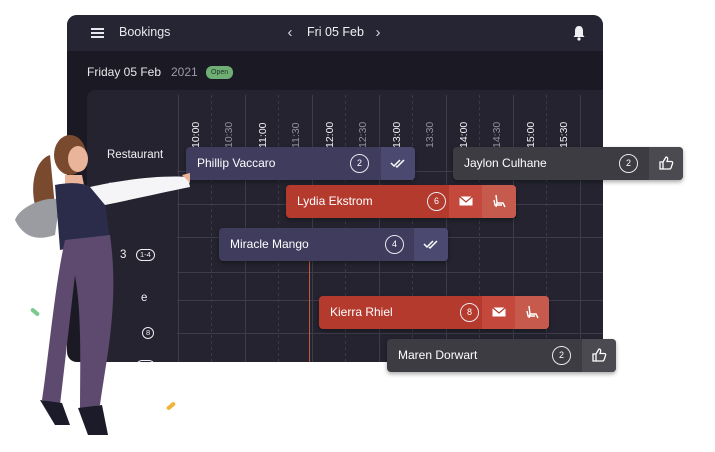 This screenshot has width=715, height=452. Describe the element at coordinates (296, 135) in the screenshot. I see `time-label: 11:30` at that location.